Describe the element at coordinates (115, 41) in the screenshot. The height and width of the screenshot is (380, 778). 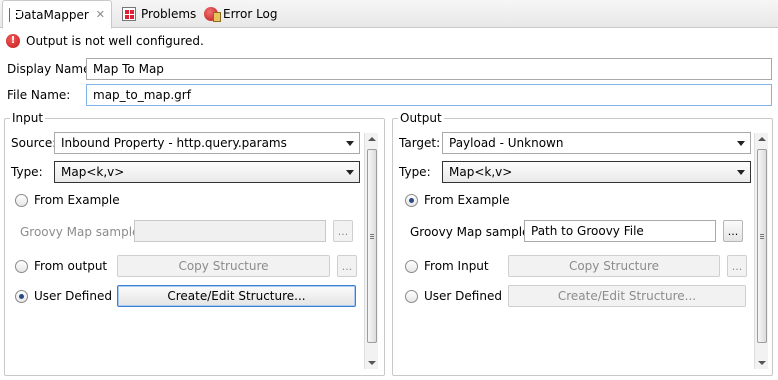
I see `error-message: Output is not well configured.` at that location.